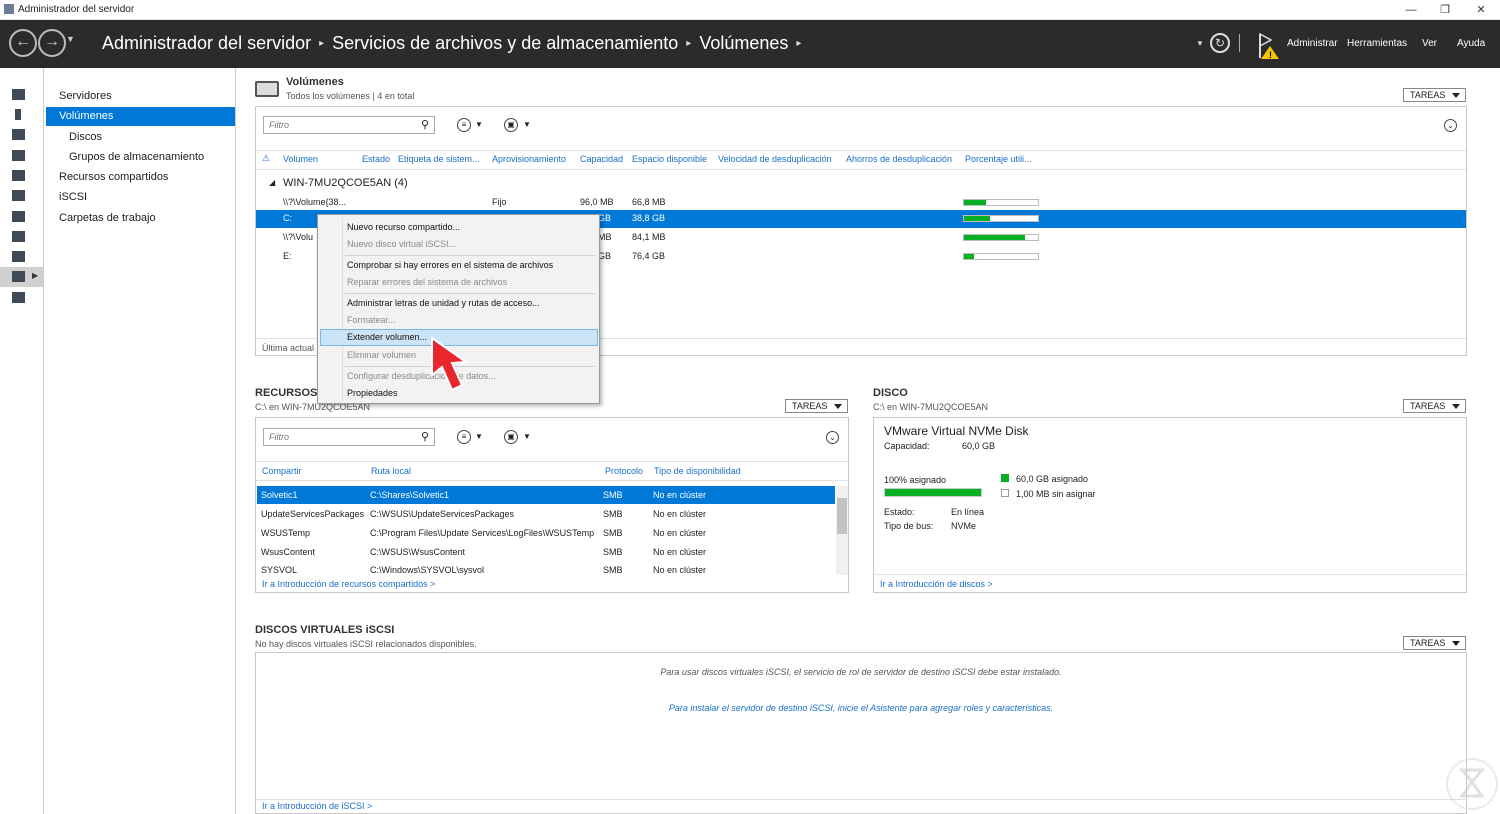 The width and height of the screenshot is (1500, 814). Describe the element at coordinates (697, 471) in the screenshot. I see `col-tipo-disponibilidad: Tipo de disponibilidad` at that location.